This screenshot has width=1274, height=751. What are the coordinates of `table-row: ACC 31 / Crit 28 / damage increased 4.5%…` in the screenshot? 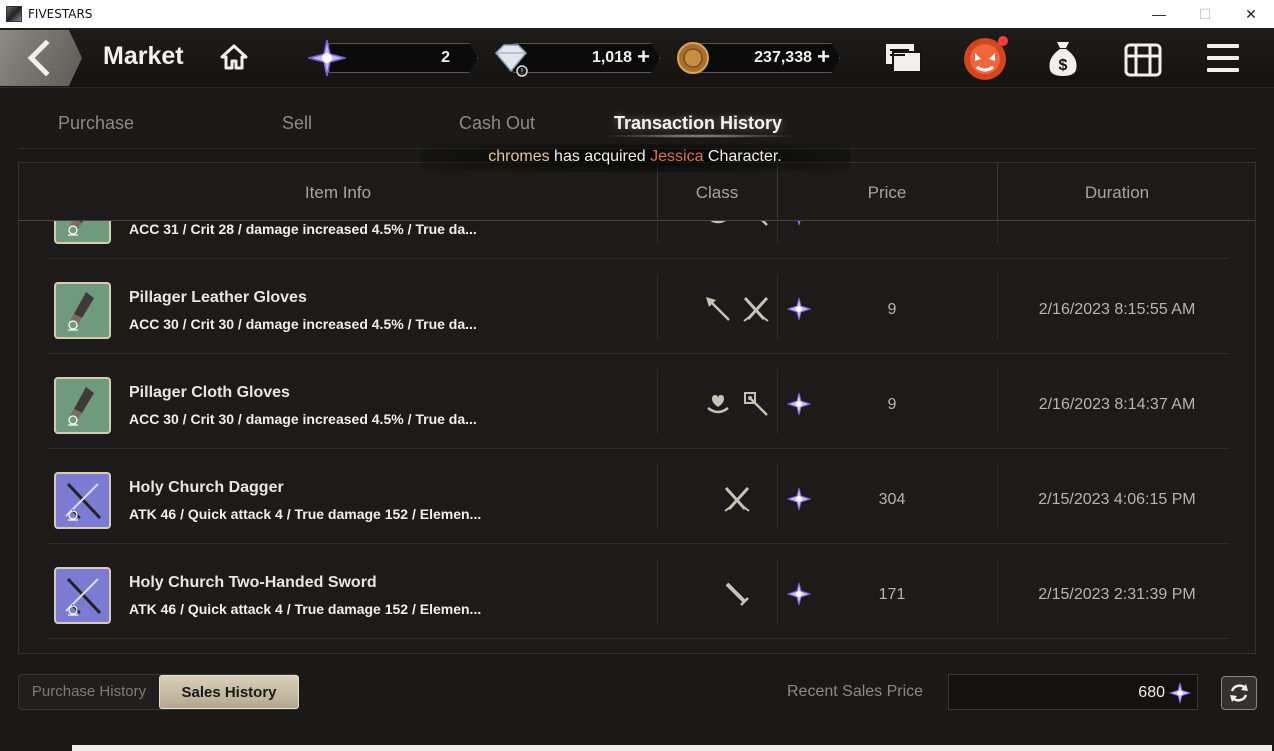 It's located at (638, 240).